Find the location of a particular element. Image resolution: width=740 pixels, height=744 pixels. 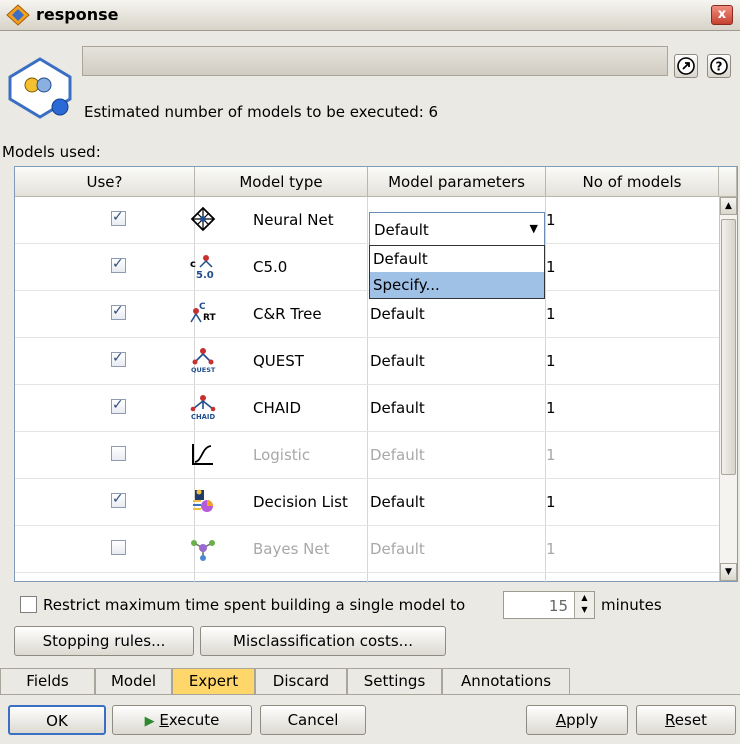

help-button: ? is located at coordinates (719, 66).